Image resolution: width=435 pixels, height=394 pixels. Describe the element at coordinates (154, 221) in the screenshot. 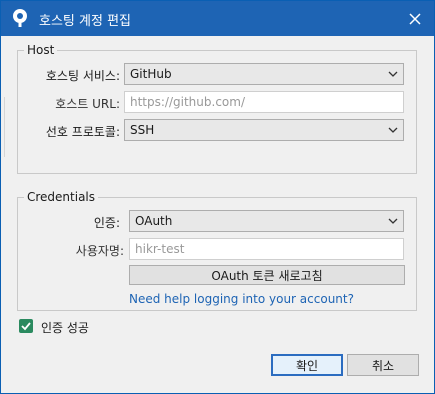

I see `auth-value: OAuth` at that location.